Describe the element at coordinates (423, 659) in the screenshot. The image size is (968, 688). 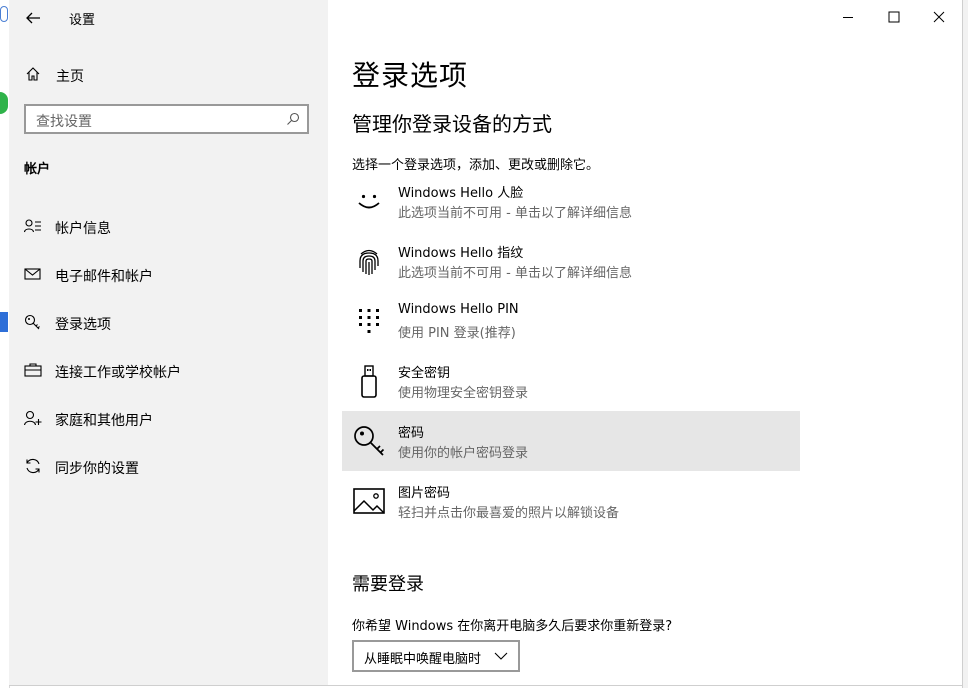
I see `dropdown-value: 从睡眠中唤醒电脑时` at that location.